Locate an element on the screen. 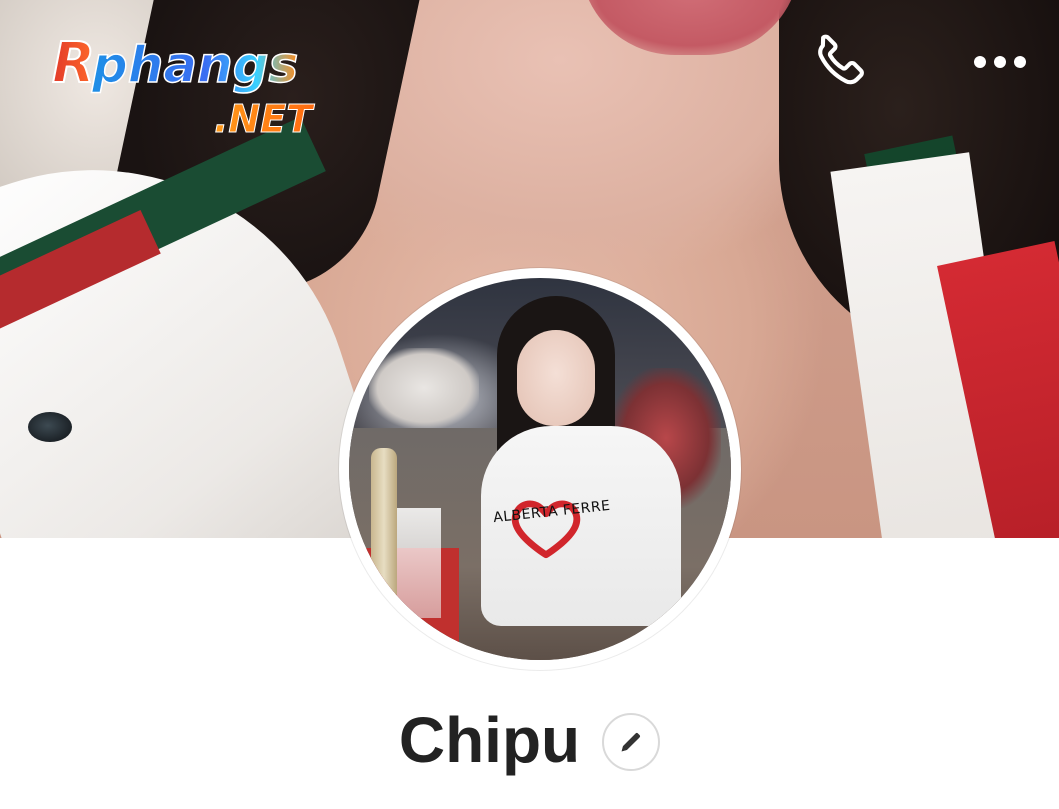  profile-name-row: Chipu is located at coordinates (529, 740).